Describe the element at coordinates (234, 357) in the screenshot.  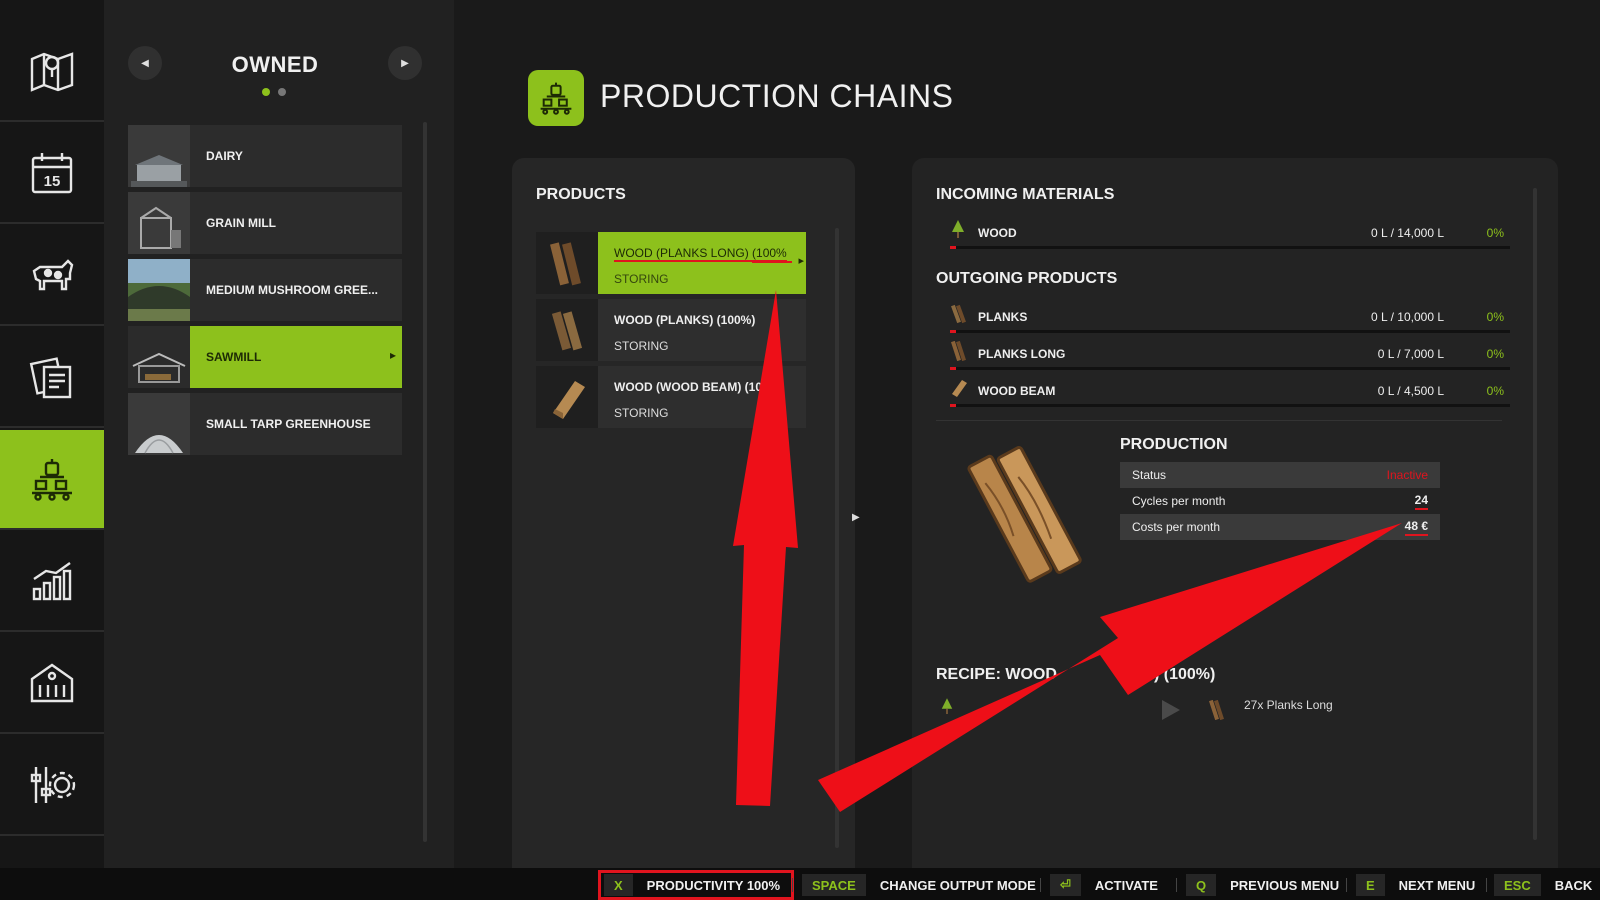
I see `owned-item-label: SAWMILL` at that location.